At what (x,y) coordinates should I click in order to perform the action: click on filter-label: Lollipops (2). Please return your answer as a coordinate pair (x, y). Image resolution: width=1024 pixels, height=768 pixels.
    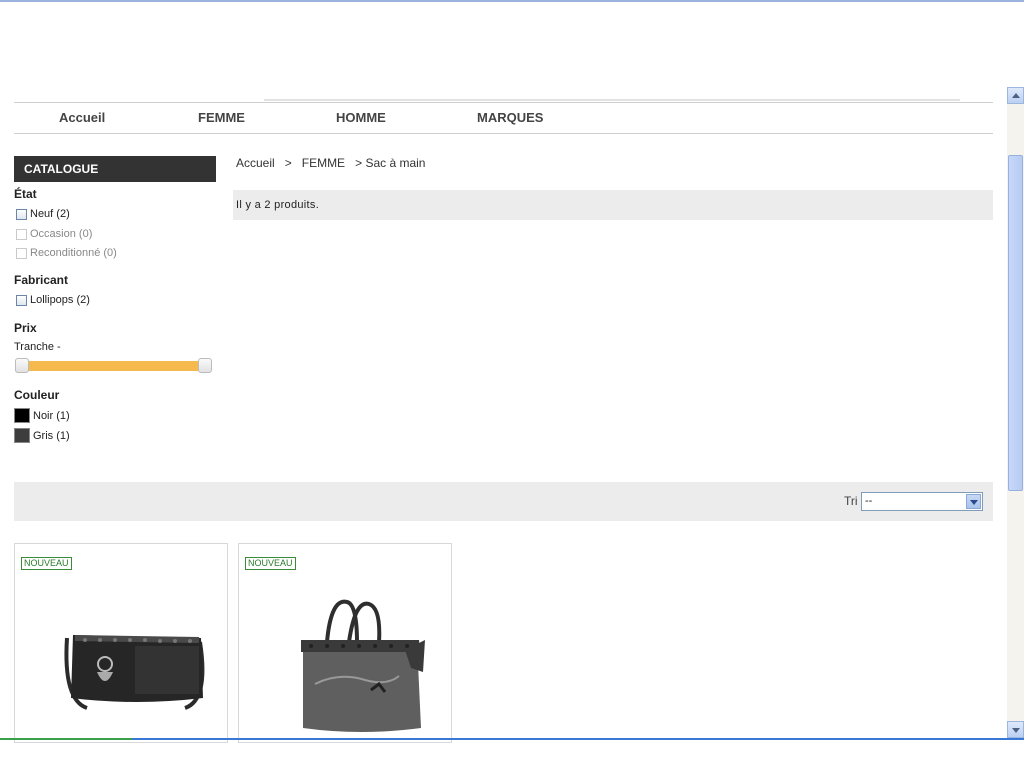
    Looking at the image, I should click on (60, 300).